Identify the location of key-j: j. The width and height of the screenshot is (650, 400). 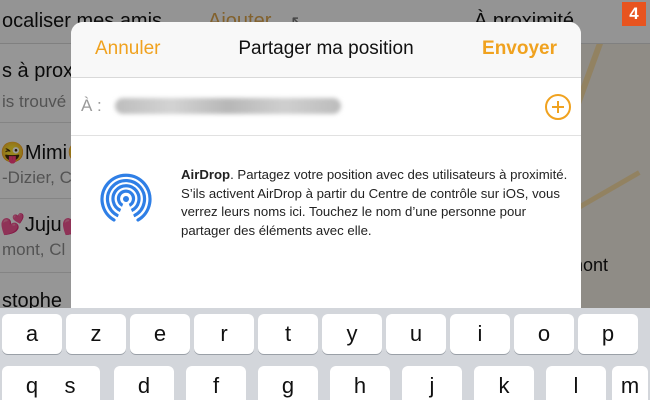
(432, 383).